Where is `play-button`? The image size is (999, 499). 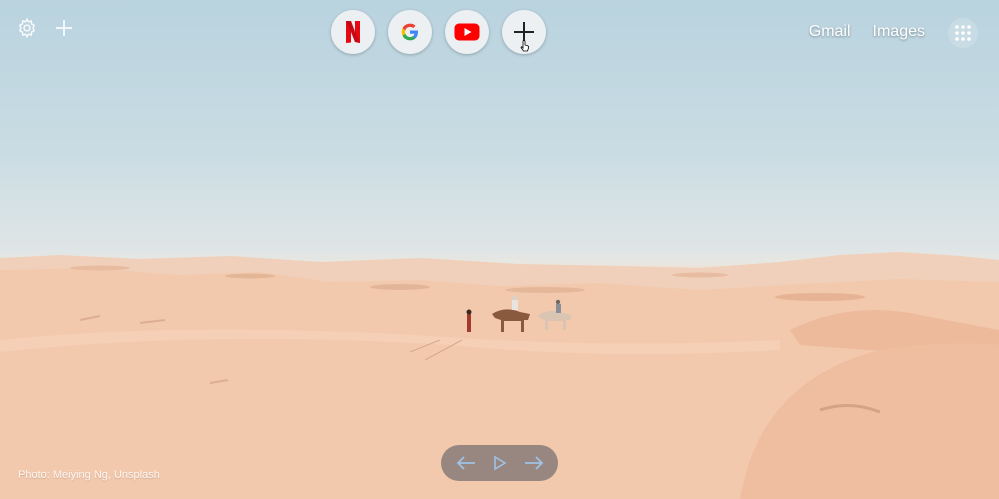
play-button is located at coordinates (500, 463).